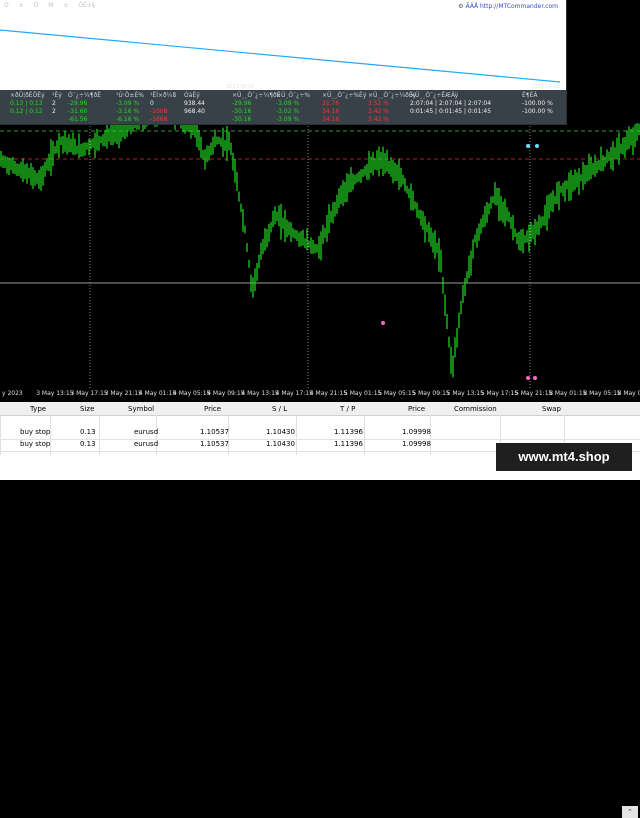 This screenshot has width=640, height=818. I want to click on scroll-up-icon: ⌃, so click(630, 812).